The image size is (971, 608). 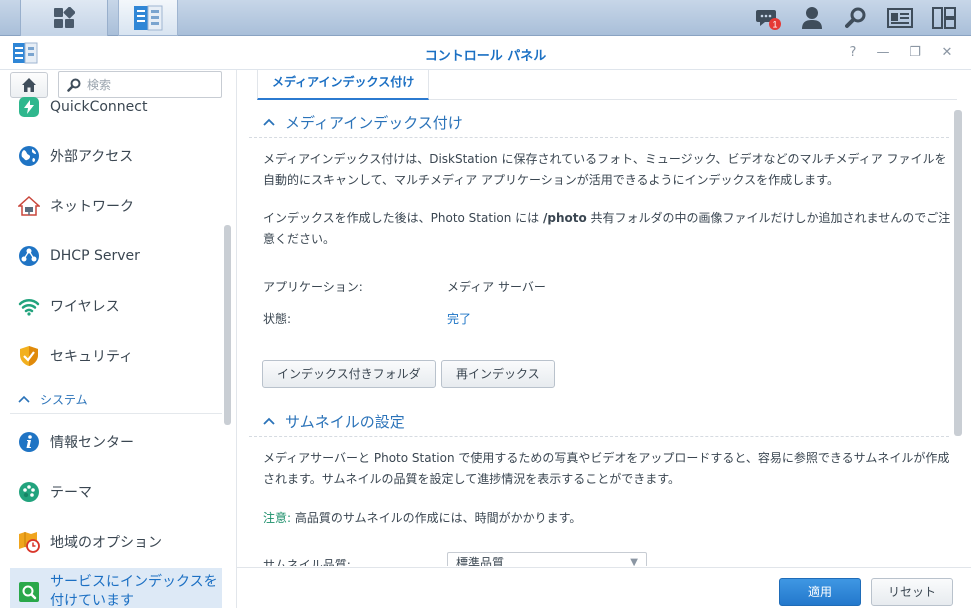 What do you see at coordinates (277, 518) in the screenshot?
I see `note-label: 注意:` at bounding box center [277, 518].